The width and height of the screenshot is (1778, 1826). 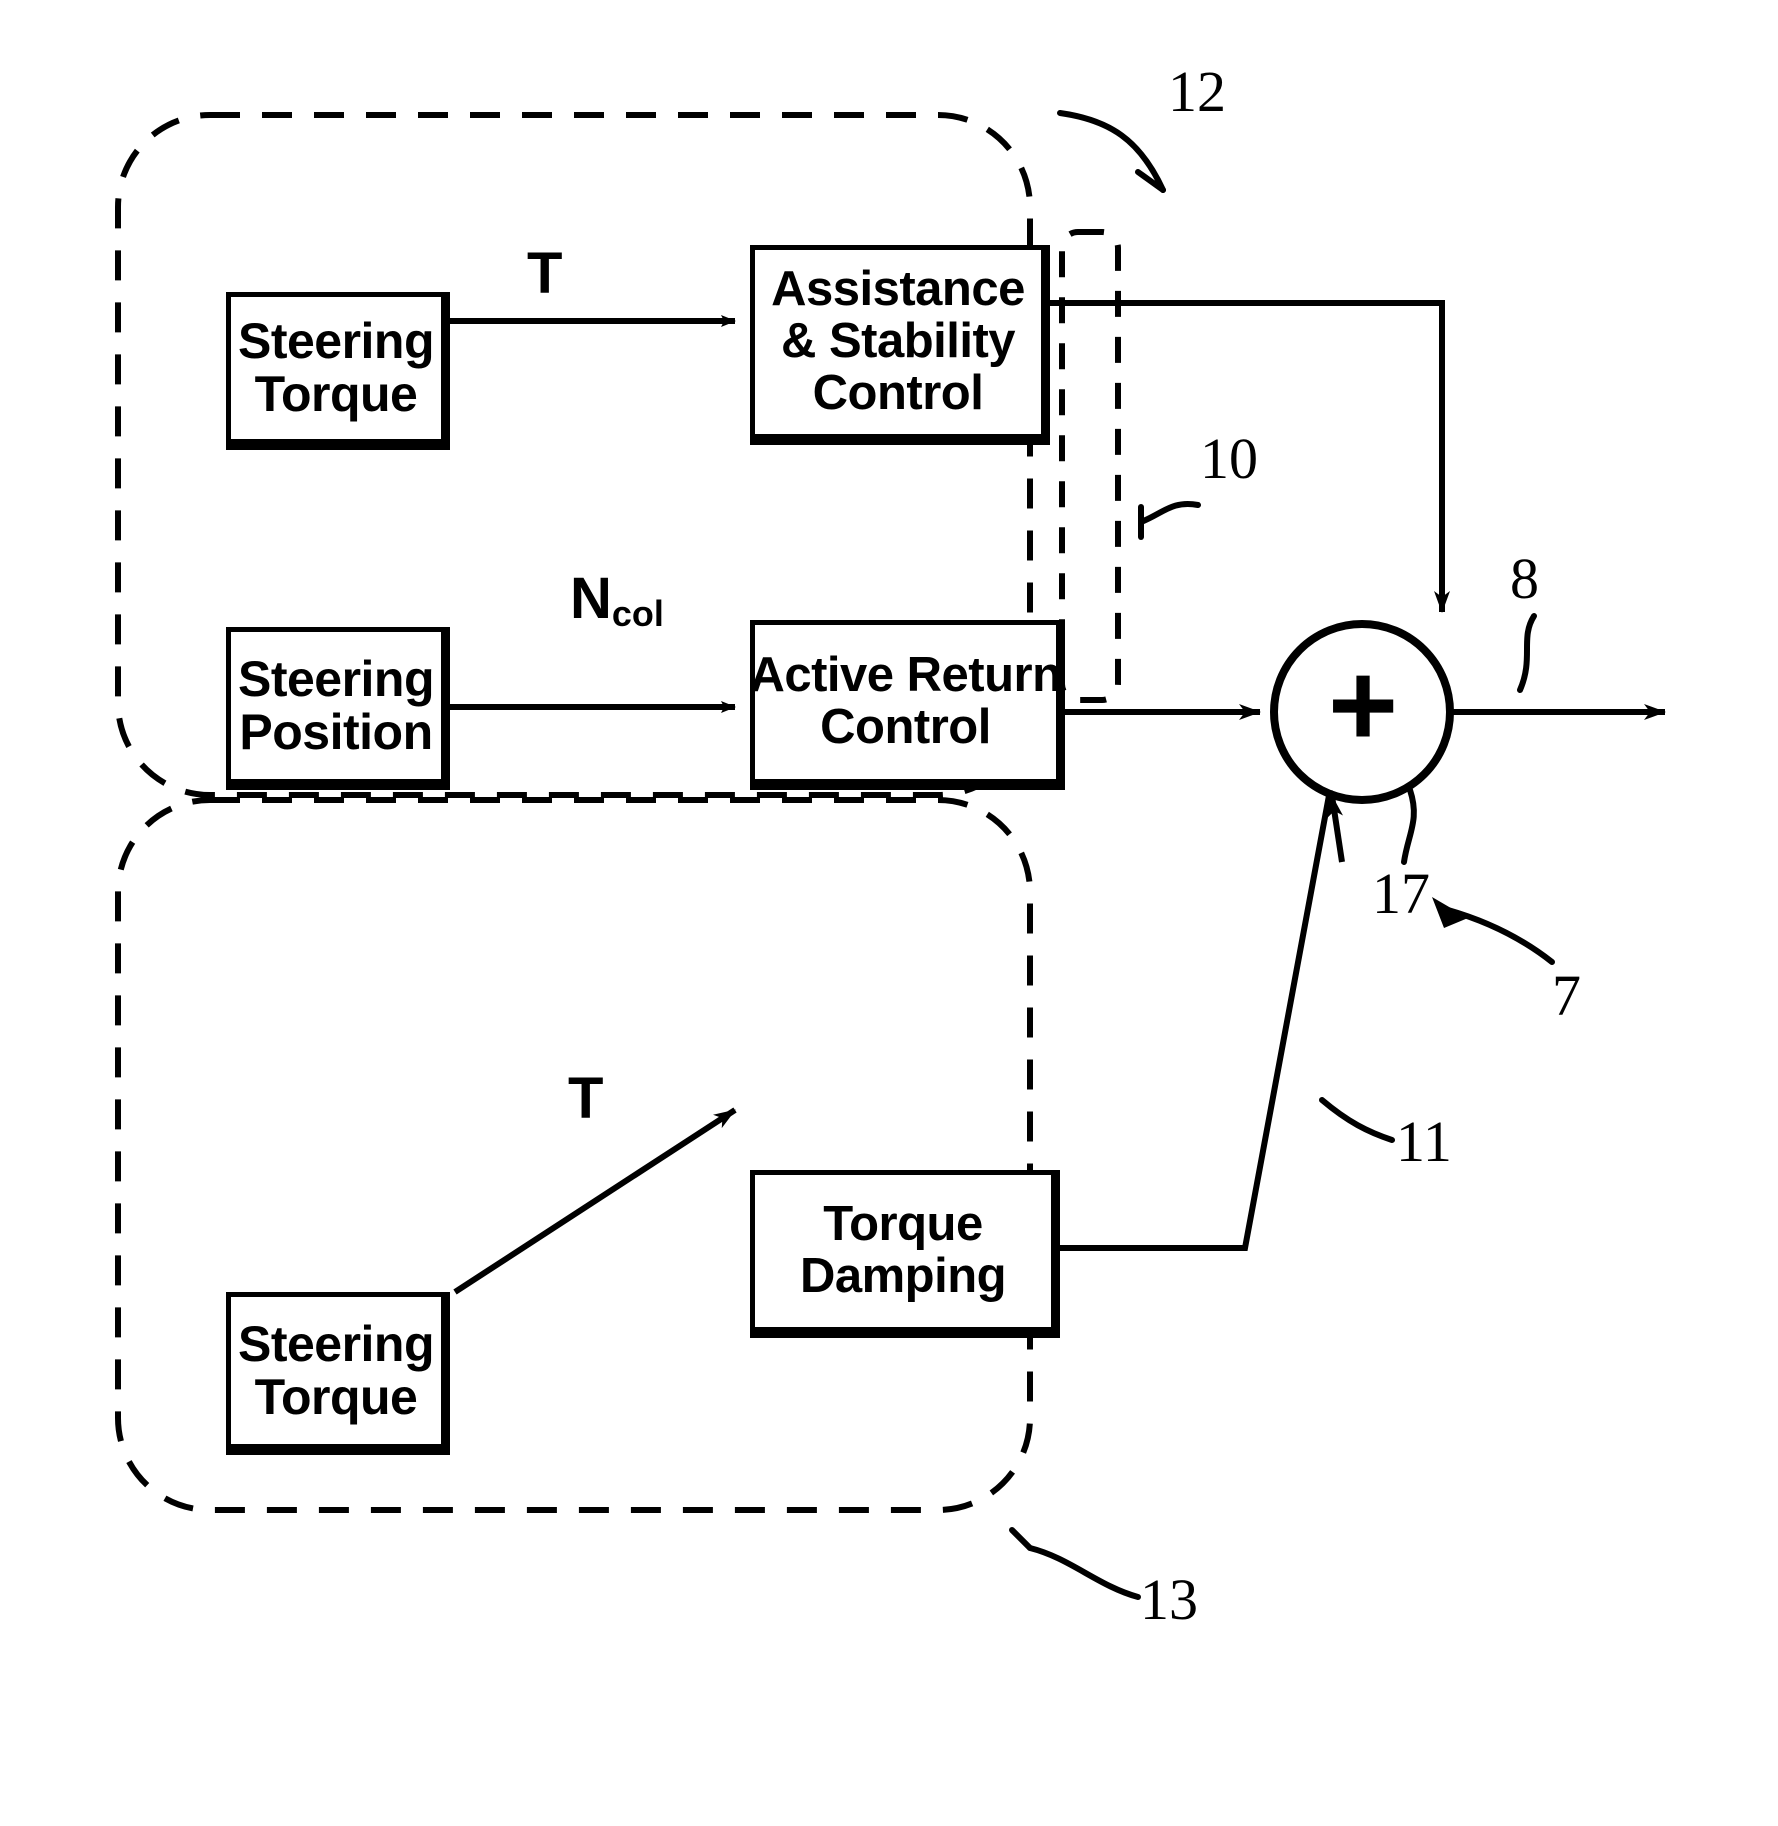 I want to click on block-steering-torque-top: Steering Torque, so click(x=338, y=371).